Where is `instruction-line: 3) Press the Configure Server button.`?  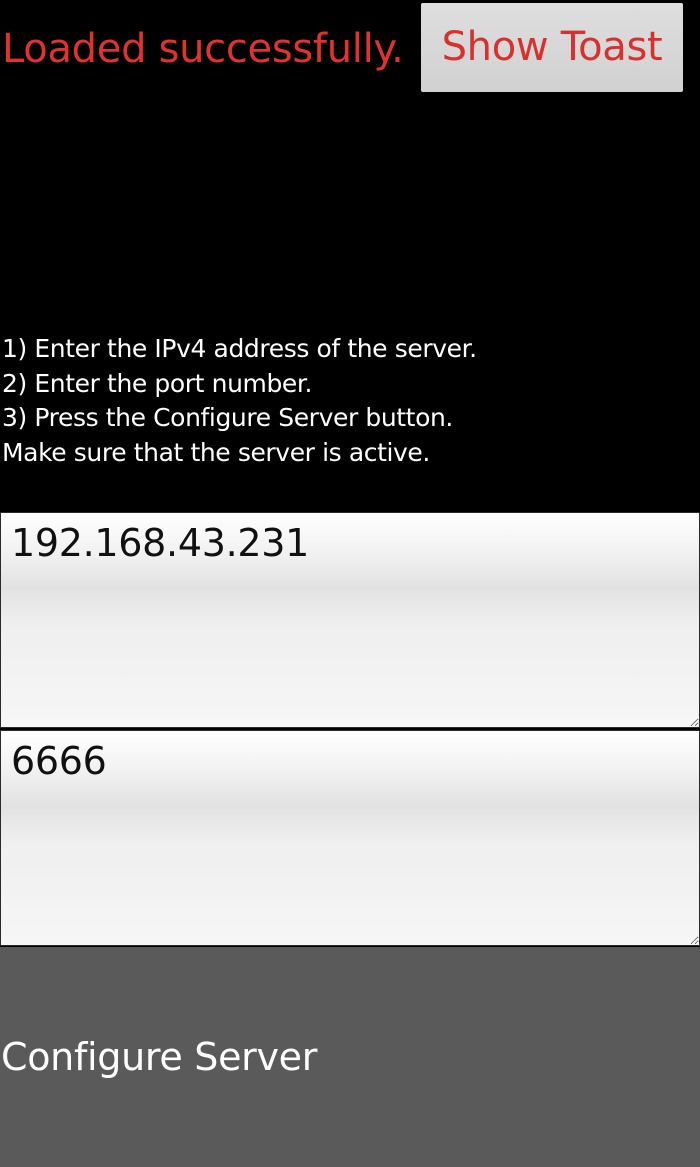
instruction-line: 3) Press the Configure Server button. is located at coordinates (227, 417).